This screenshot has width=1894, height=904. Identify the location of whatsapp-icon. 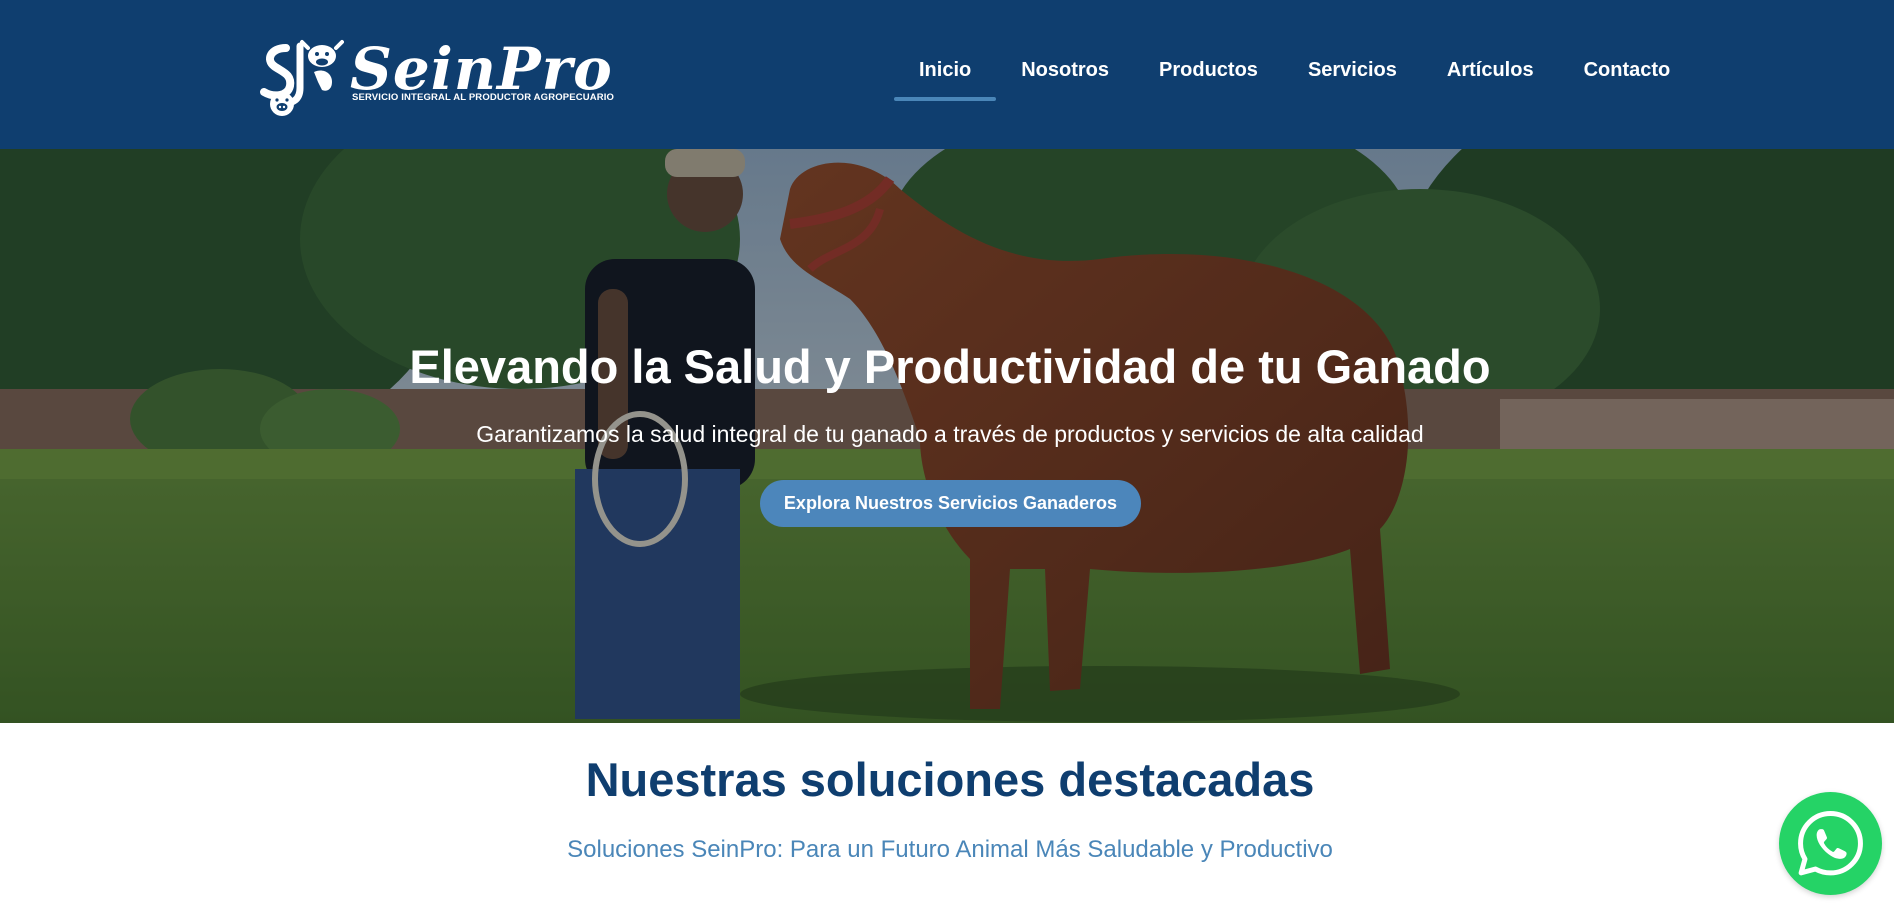
(1830, 843).